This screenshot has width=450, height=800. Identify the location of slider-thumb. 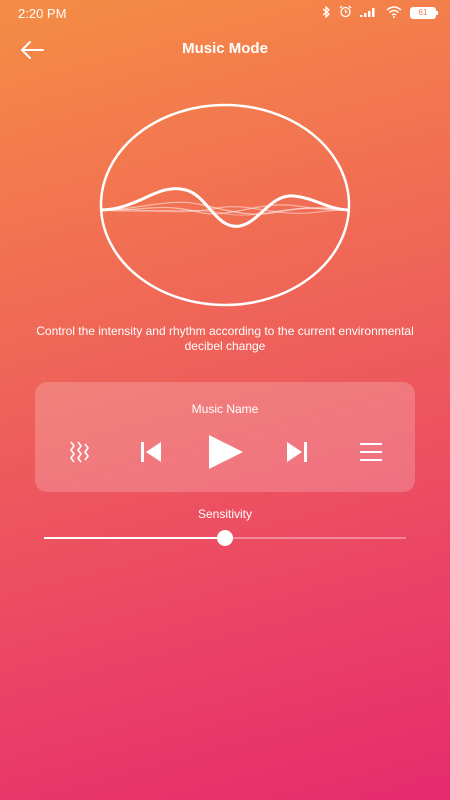
(225, 538).